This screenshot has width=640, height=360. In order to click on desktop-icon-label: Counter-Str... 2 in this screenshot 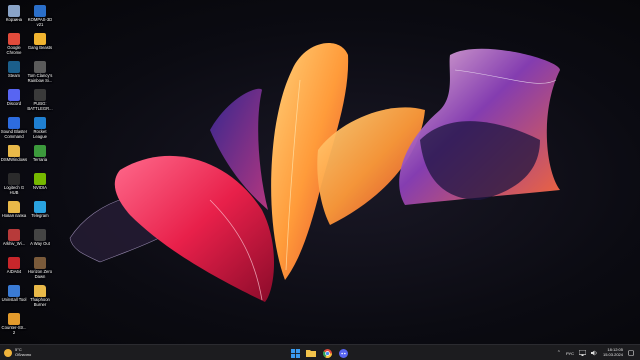, I will do `click(14, 330)`.